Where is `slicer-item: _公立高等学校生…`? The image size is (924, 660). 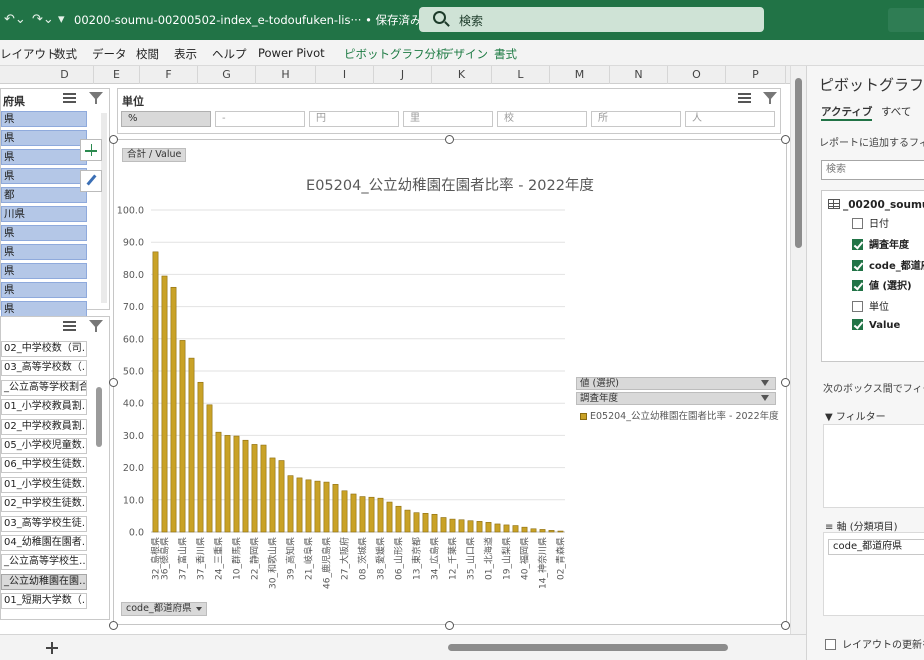 slicer-item: _公立高等学校生… is located at coordinates (44, 562).